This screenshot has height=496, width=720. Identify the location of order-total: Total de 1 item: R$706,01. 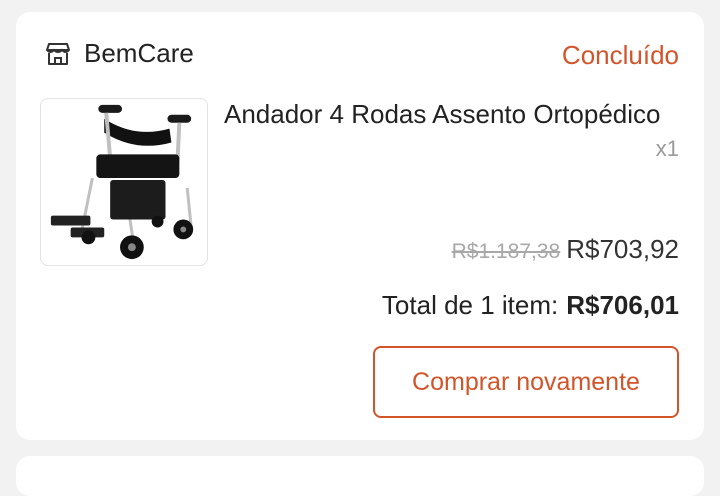
(530, 305).